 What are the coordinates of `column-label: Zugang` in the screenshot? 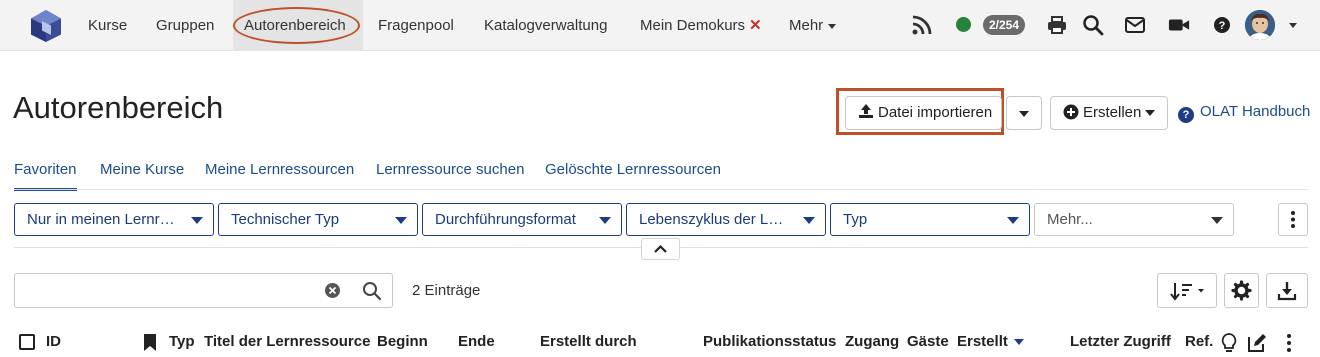 It's located at (872, 341).